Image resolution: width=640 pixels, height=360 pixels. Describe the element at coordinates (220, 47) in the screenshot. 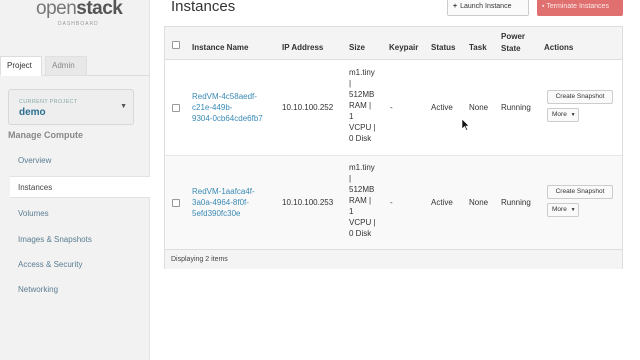

I see `column-instance-name: Instance Name` at that location.